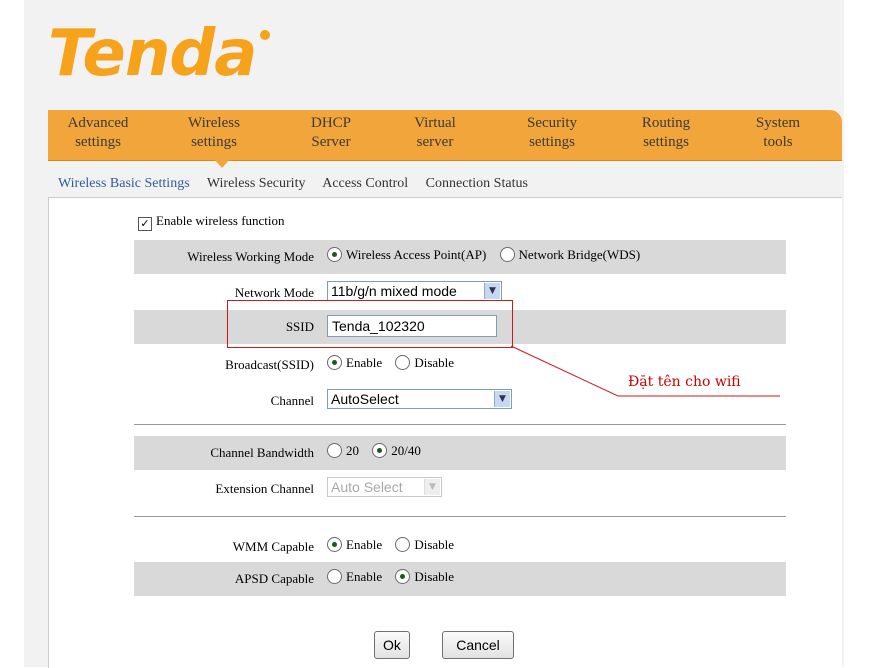 This screenshot has height=668, width=870. Describe the element at coordinates (778, 142) in the screenshot. I see `nav-label: tools` at that location.